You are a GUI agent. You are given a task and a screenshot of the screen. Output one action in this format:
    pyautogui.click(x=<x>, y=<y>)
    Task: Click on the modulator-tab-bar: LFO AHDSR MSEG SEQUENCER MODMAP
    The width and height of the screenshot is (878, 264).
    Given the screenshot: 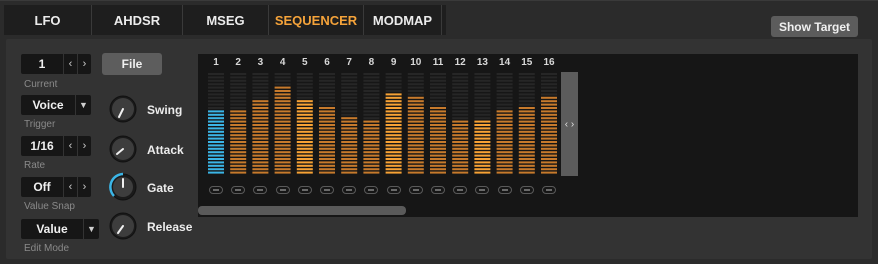 What is the action you would take?
    pyautogui.click(x=223, y=20)
    